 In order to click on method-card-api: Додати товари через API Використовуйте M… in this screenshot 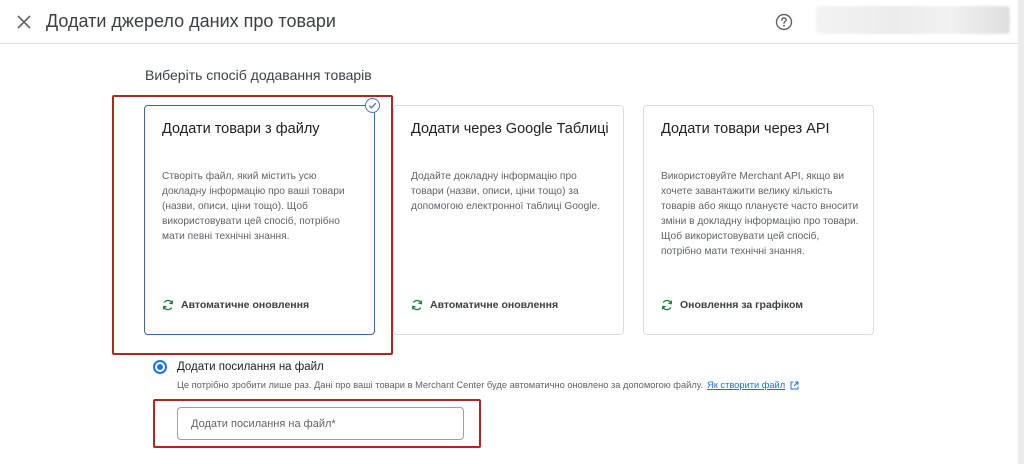, I will do `click(758, 220)`.